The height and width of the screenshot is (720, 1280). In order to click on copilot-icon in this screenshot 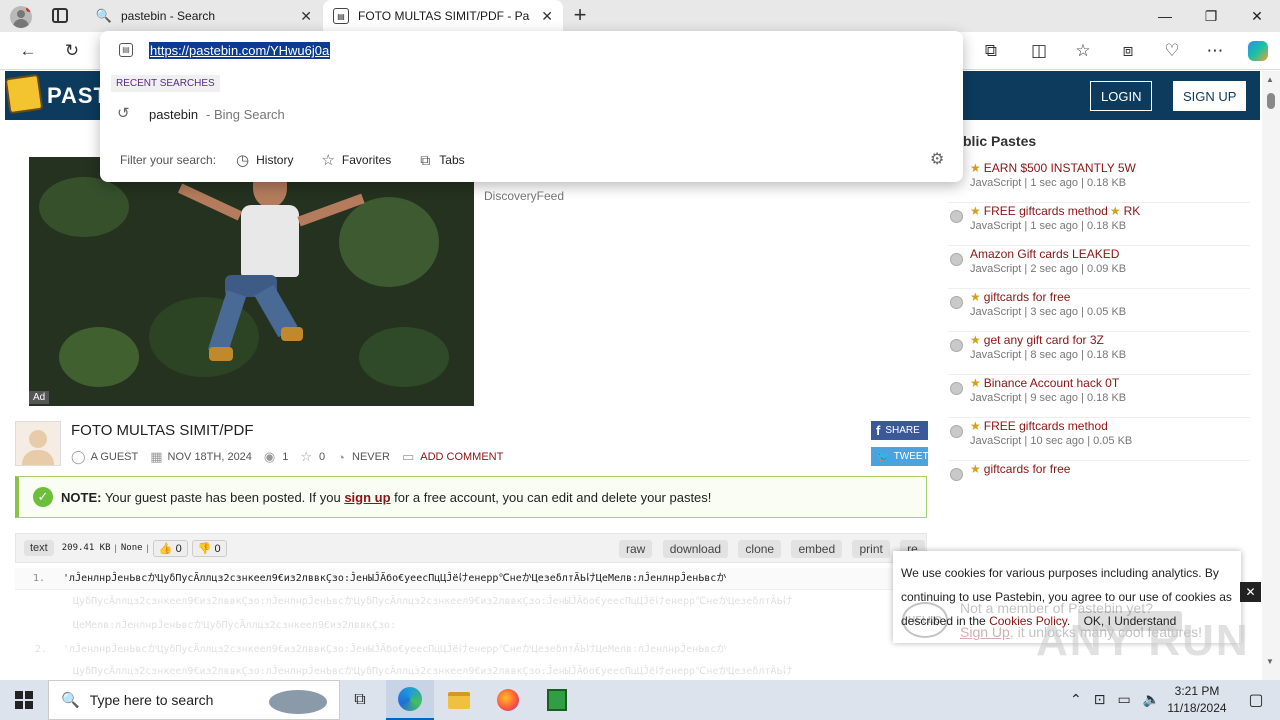, I will do `click(1258, 51)`.